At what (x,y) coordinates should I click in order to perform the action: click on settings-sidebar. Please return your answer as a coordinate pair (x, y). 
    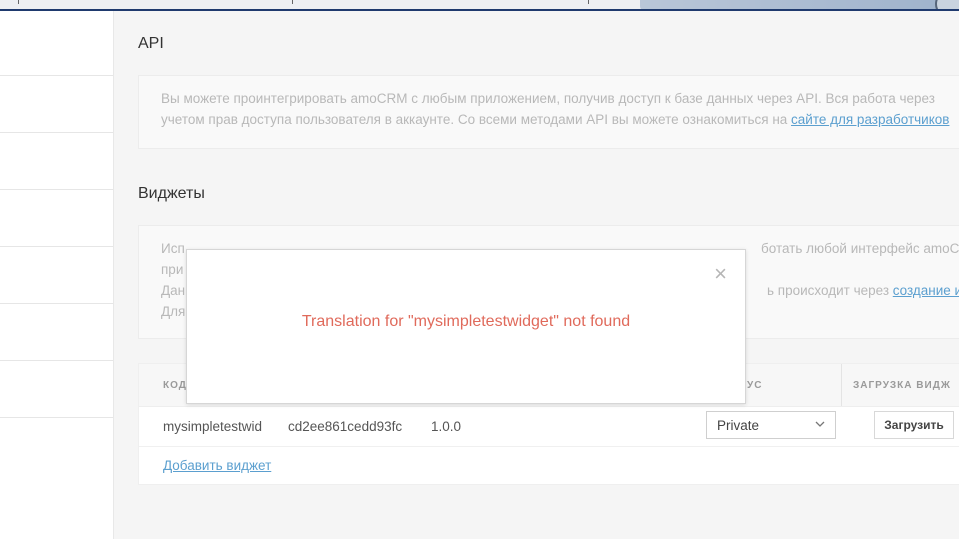
    Looking at the image, I should click on (57, 275).